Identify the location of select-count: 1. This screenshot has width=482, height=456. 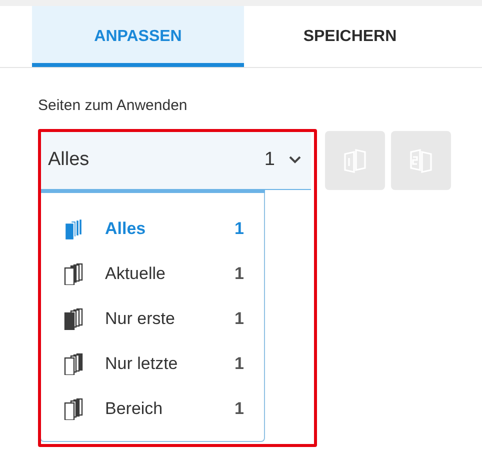
(269, 160).